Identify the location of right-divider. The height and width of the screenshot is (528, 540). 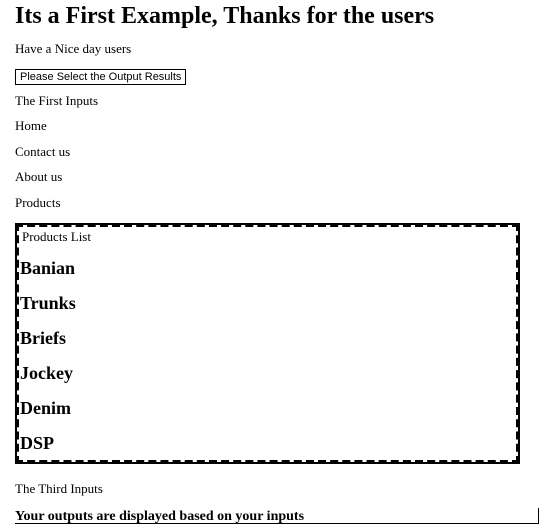
(538, 516).